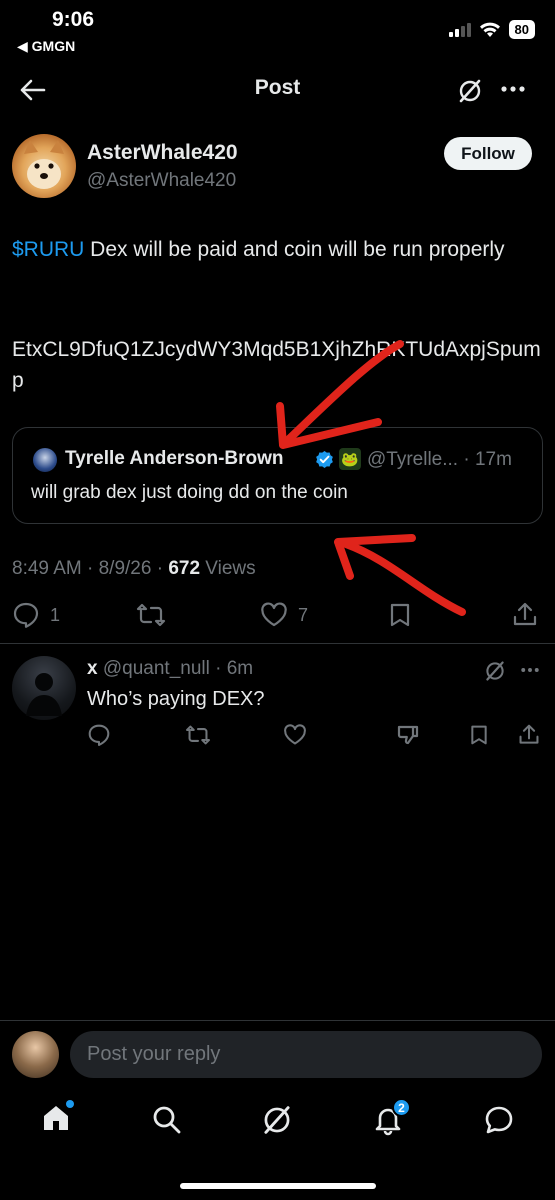  I want to click on tab-notifications: 2, so click(391, 1119).